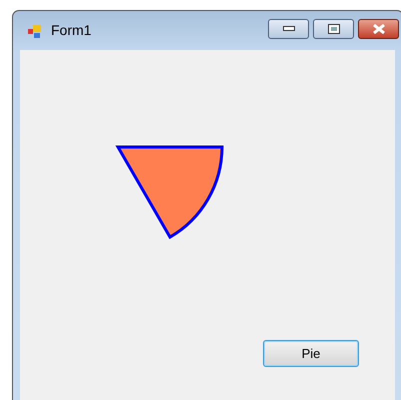  I want to click on close-button, so click(378, 28).